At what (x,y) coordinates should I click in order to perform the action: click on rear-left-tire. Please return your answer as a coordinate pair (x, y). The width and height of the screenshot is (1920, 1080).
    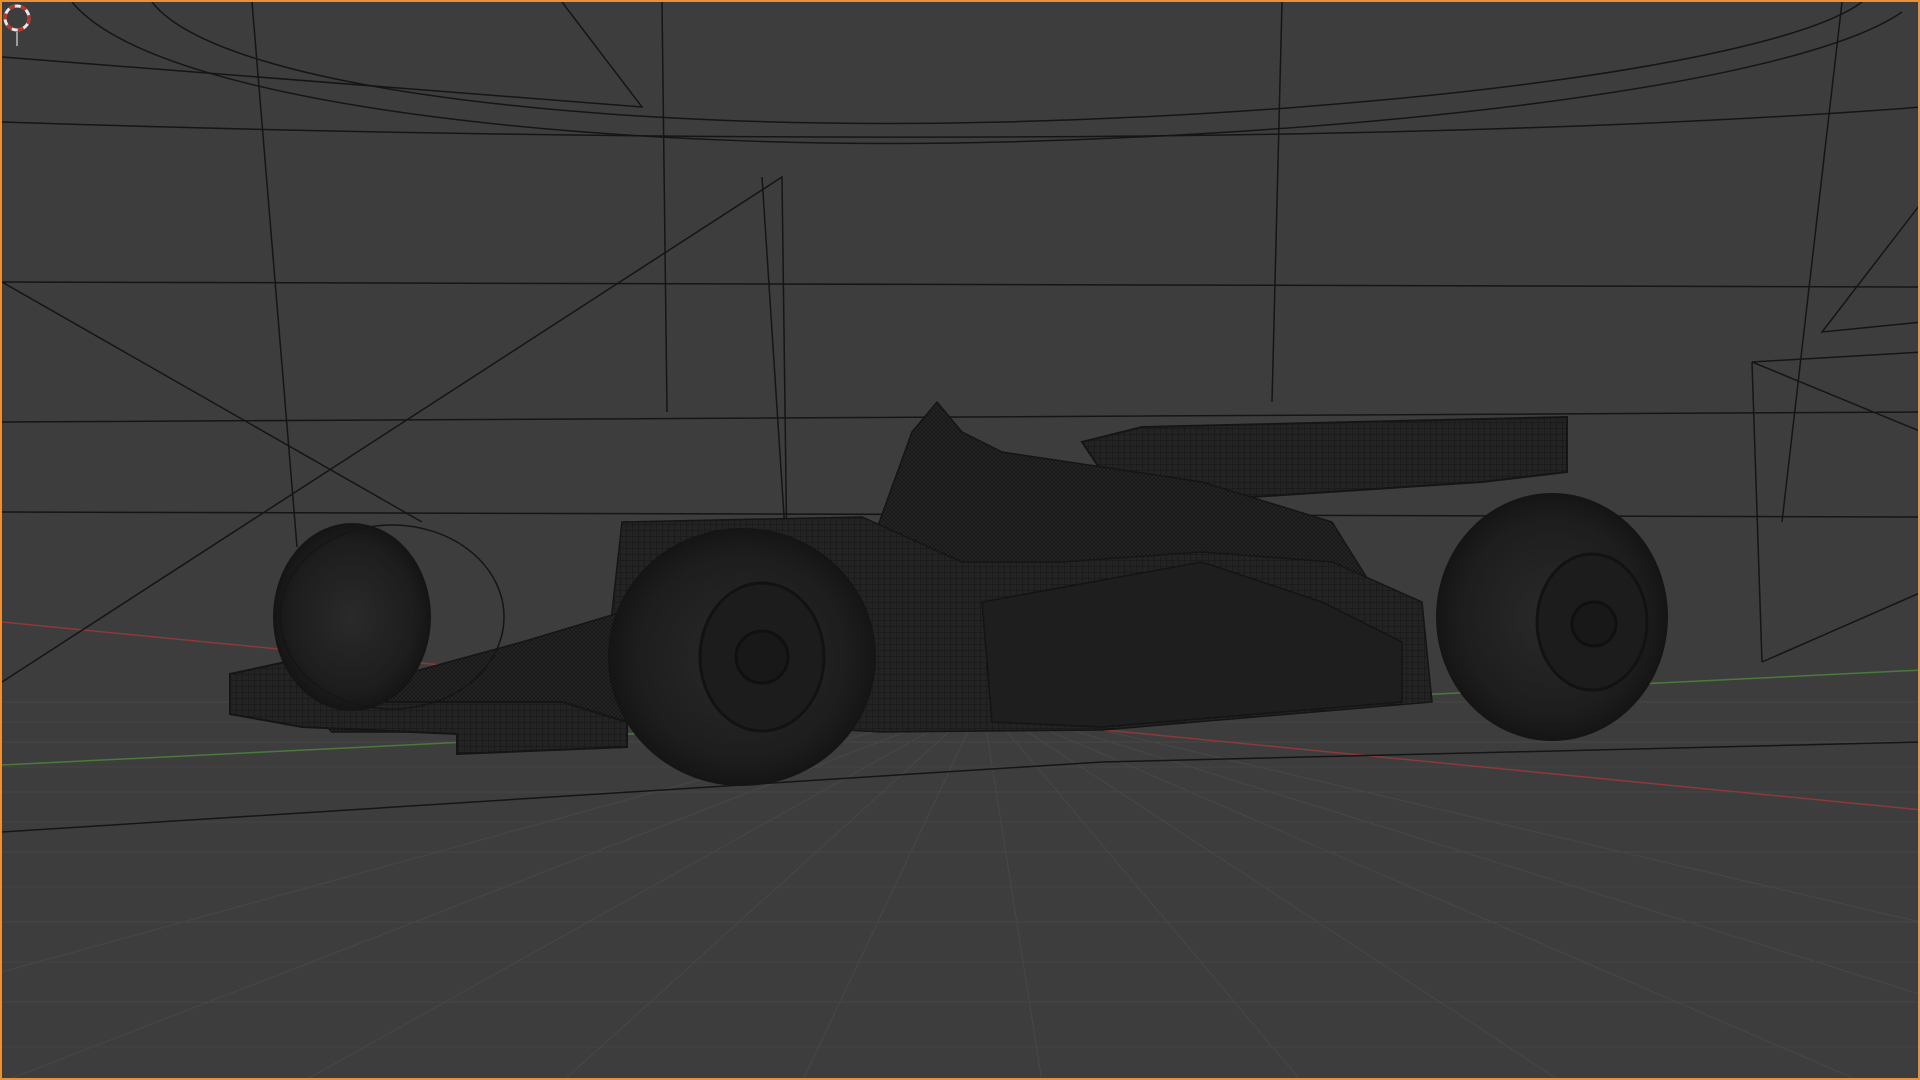
    Looking at the image, I should click on (352, 617).